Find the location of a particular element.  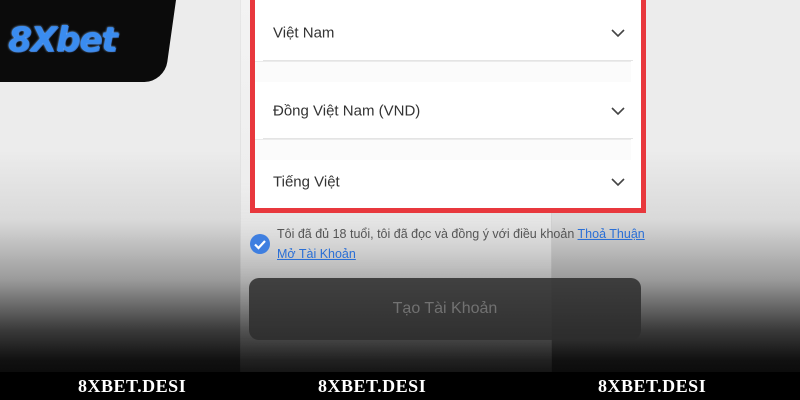

create-account-button: Tạo Tài Khoản is located at coordinates (445, 309).